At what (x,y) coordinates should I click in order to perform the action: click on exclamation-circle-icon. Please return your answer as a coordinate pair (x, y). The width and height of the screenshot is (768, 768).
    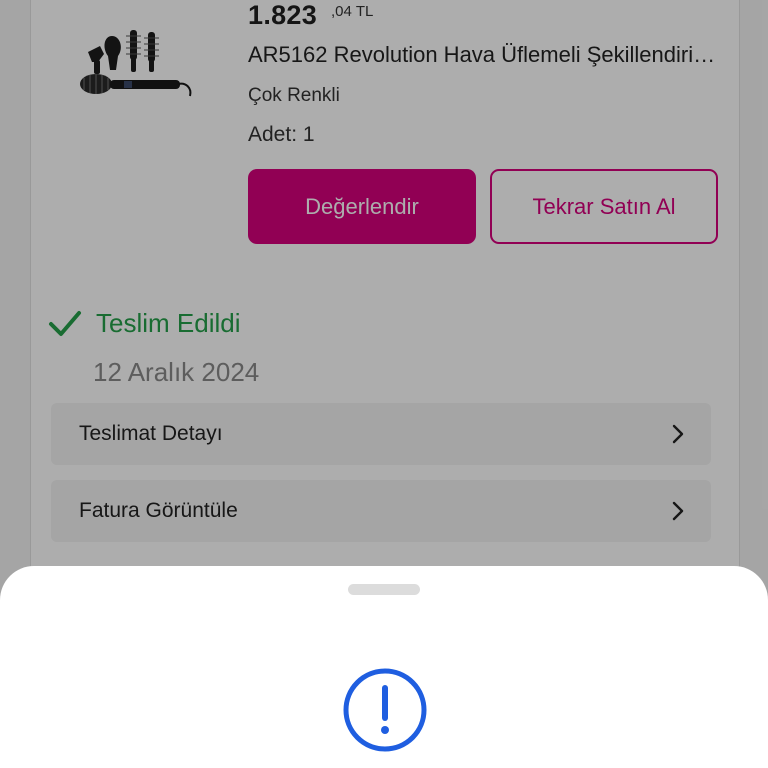
    Looking at the image, I should click on (385, 710).